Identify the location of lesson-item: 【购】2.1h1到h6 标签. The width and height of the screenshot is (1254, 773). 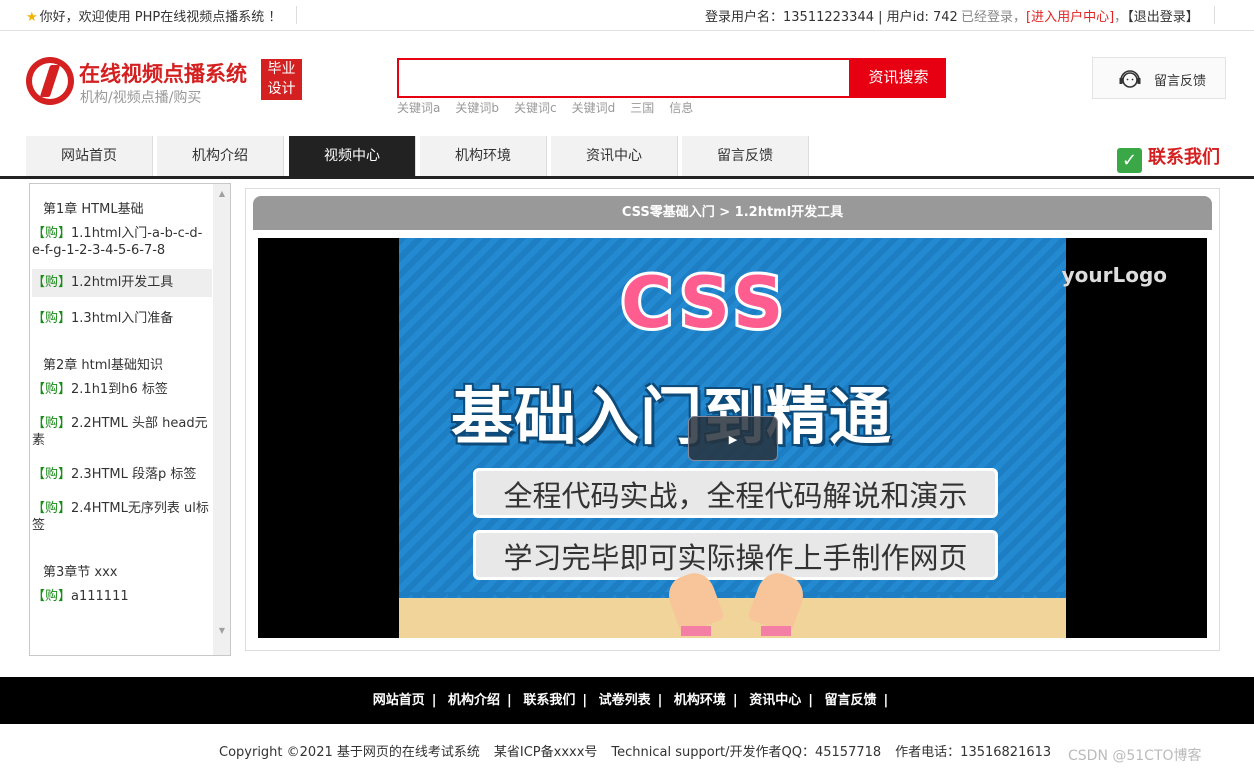
(122, 389).